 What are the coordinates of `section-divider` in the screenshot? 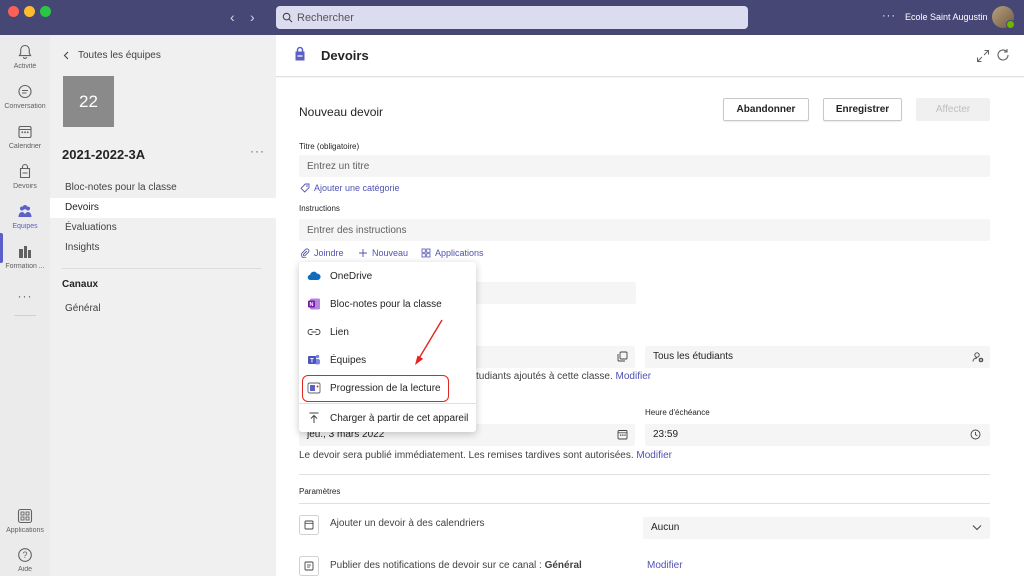 It's located at (644, 474).